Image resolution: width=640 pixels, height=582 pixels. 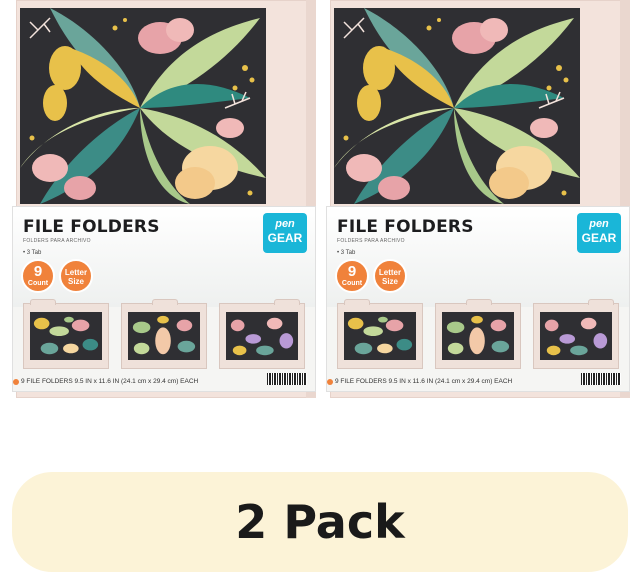 I want to click on pack-count-label: 2 Pack, so click(x=320, y=522).